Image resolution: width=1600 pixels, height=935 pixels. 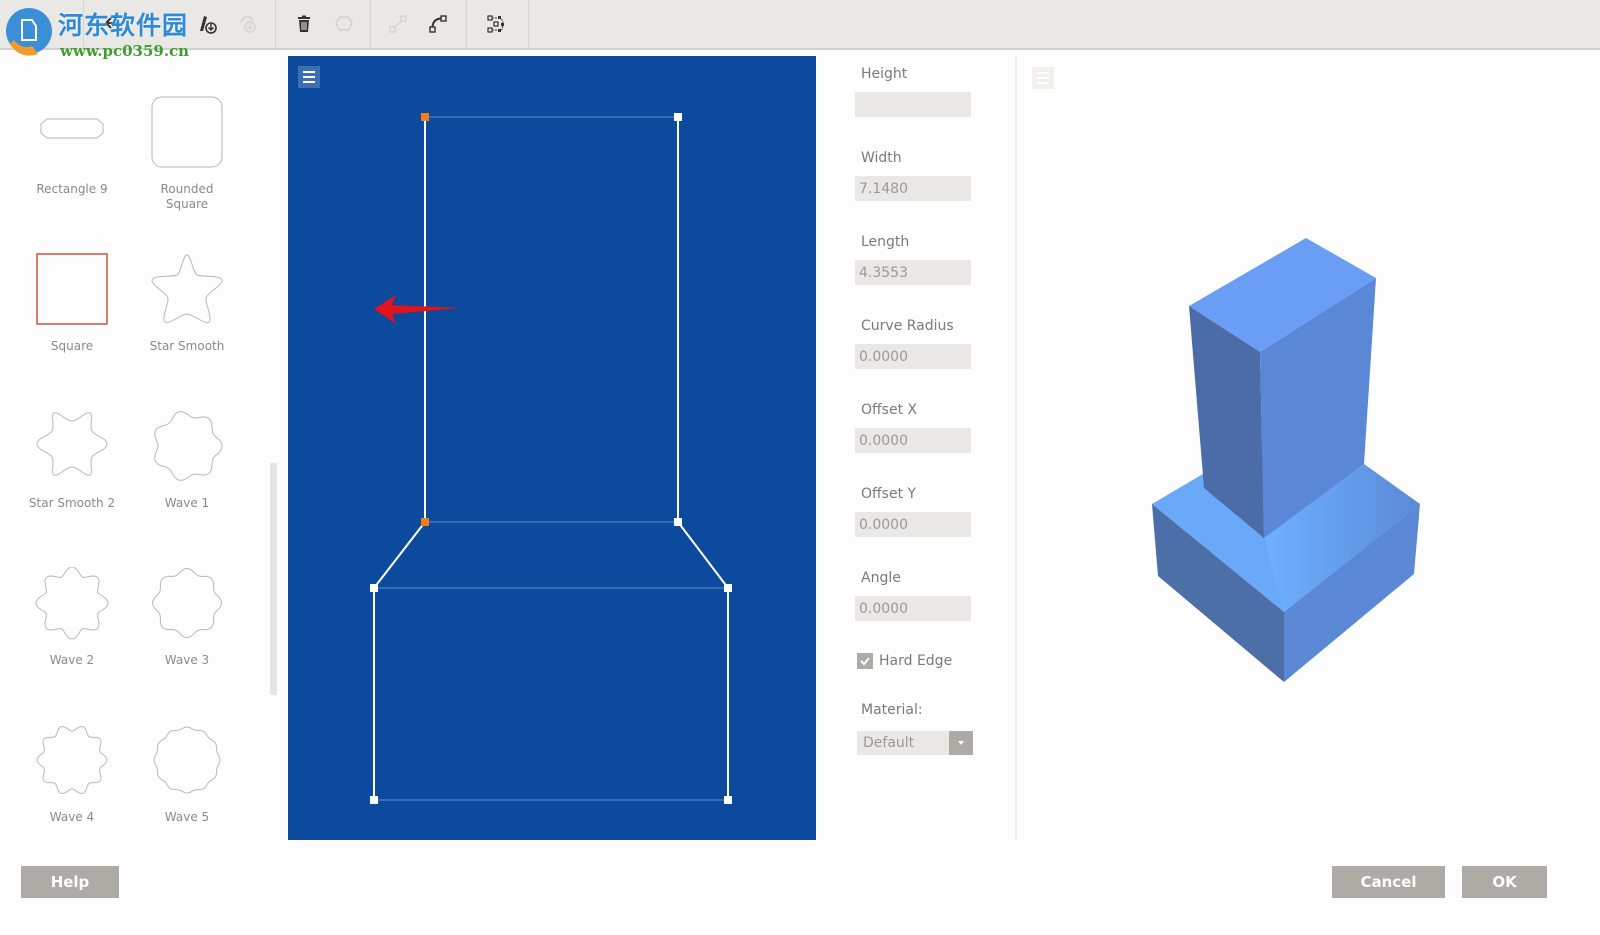 What do you see at coordinates (913, 188) in the screenshot?
I see `width-input` at bounding box center [913, 188].